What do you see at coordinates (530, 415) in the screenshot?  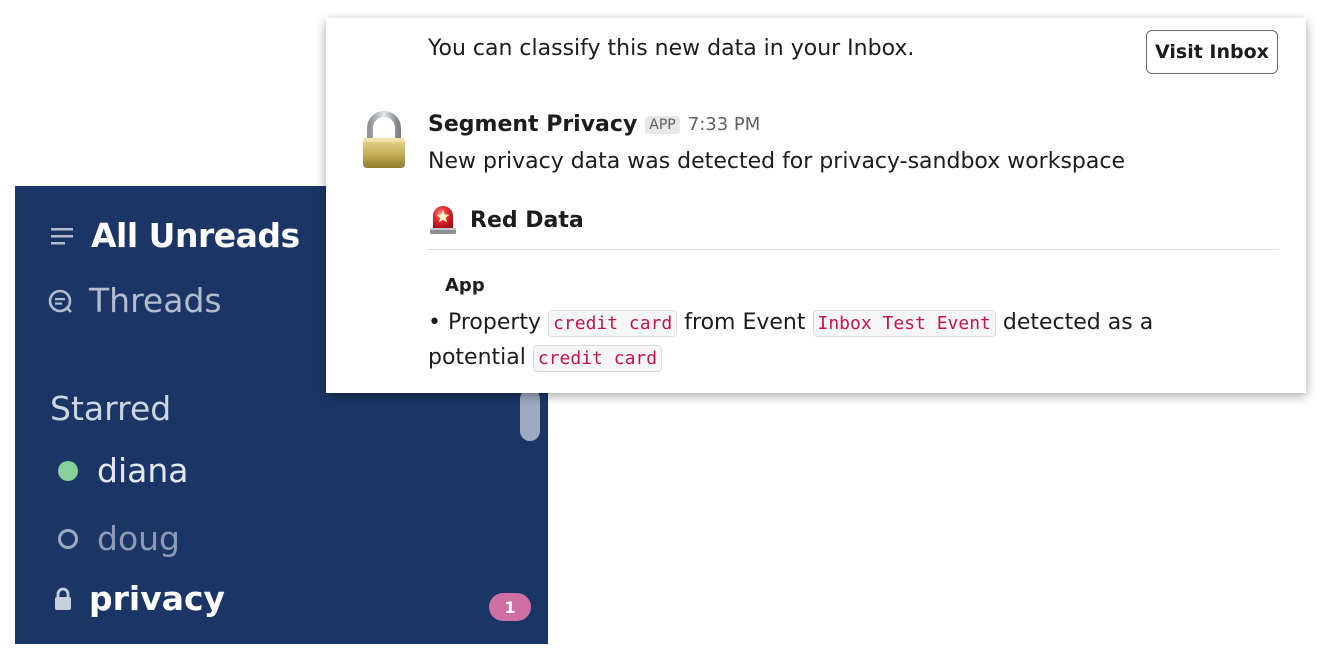 I see `sidebar-scrollbar` at bounding box center [530, 415].